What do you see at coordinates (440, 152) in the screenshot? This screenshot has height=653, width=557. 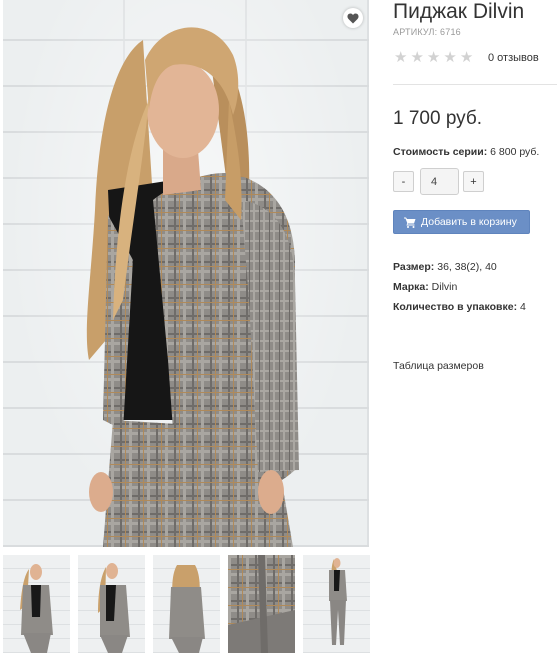 I see `series-price-label: Стоимость серии:` at bounding box center [440, 152].